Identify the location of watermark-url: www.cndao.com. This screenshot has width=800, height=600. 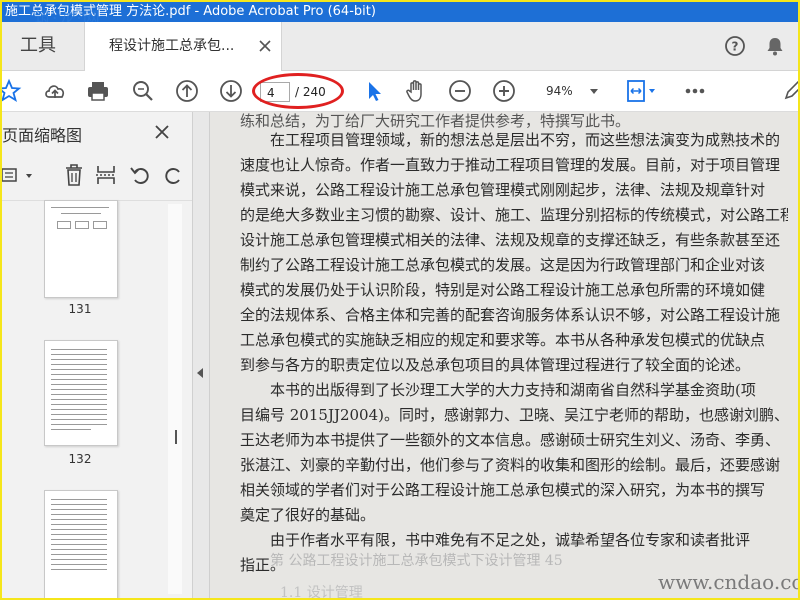
(728, 582).